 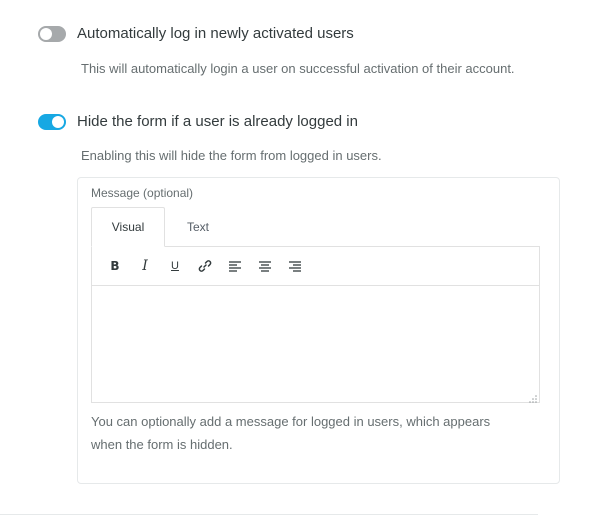 I want to click on link-icon, so click(x=205, y=266).